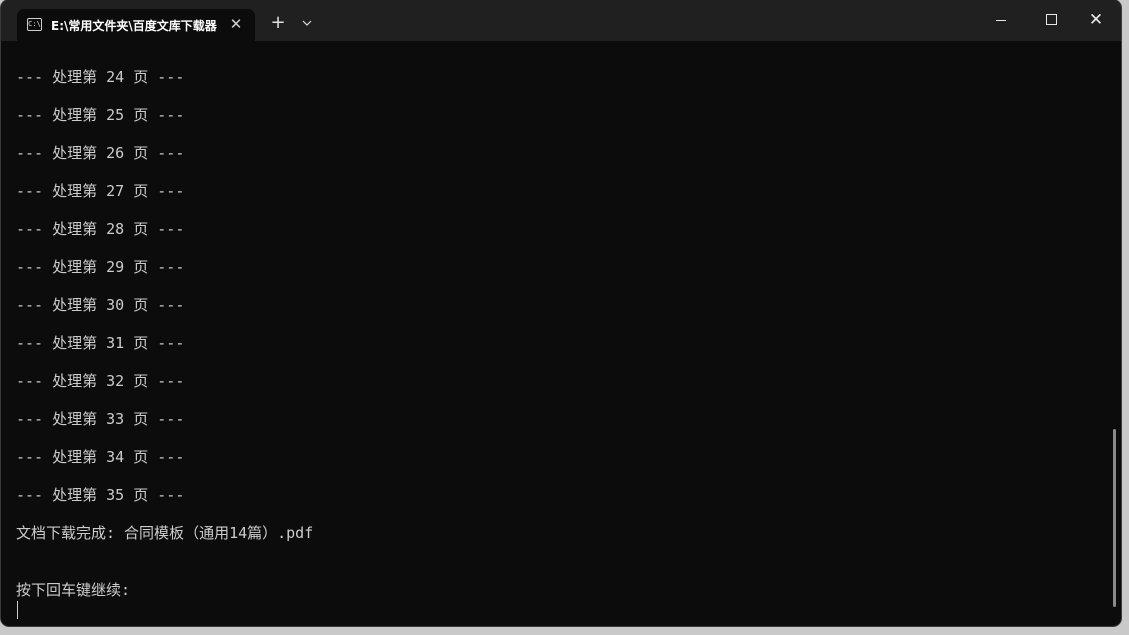 Image resolution: width=1129 pixels, height=635 pixels. Describe the element at coordinates (100, 381) in the screenshot. I see `console-line: --- 处理第 32 页 ---` at that location.